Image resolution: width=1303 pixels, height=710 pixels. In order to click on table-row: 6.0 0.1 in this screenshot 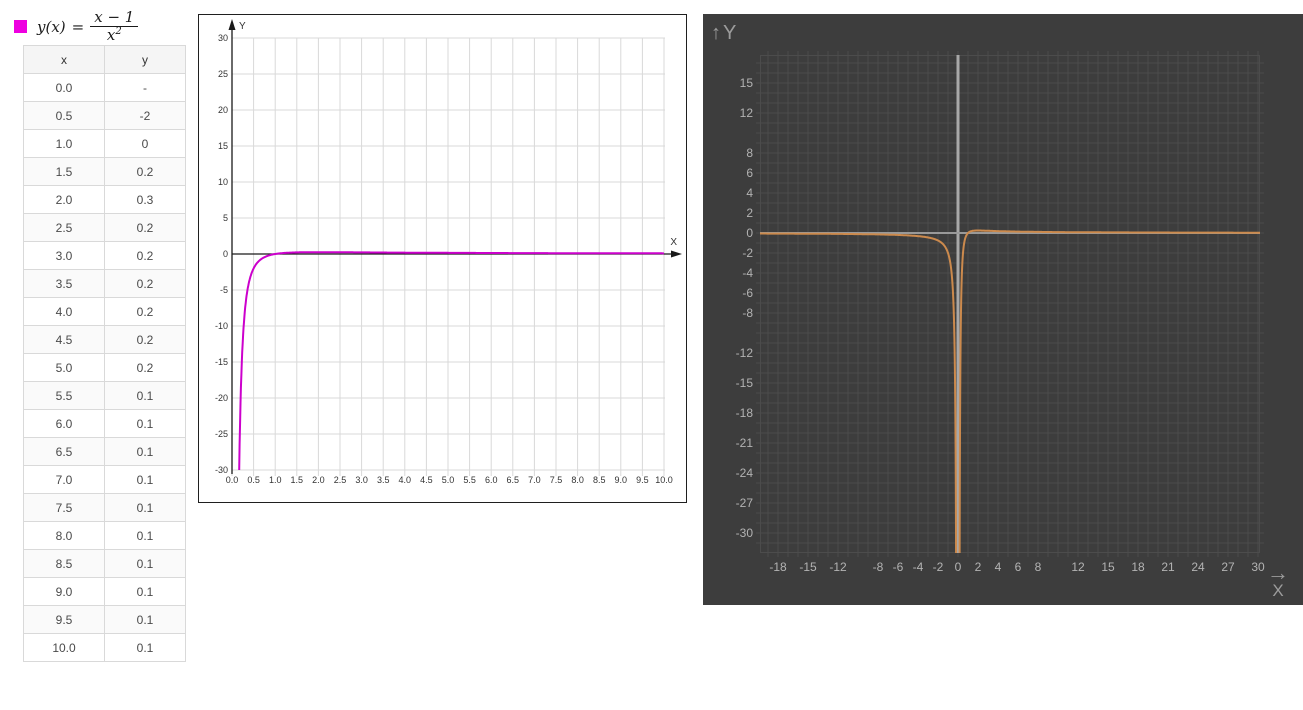, I will do `click(104, 423)`.